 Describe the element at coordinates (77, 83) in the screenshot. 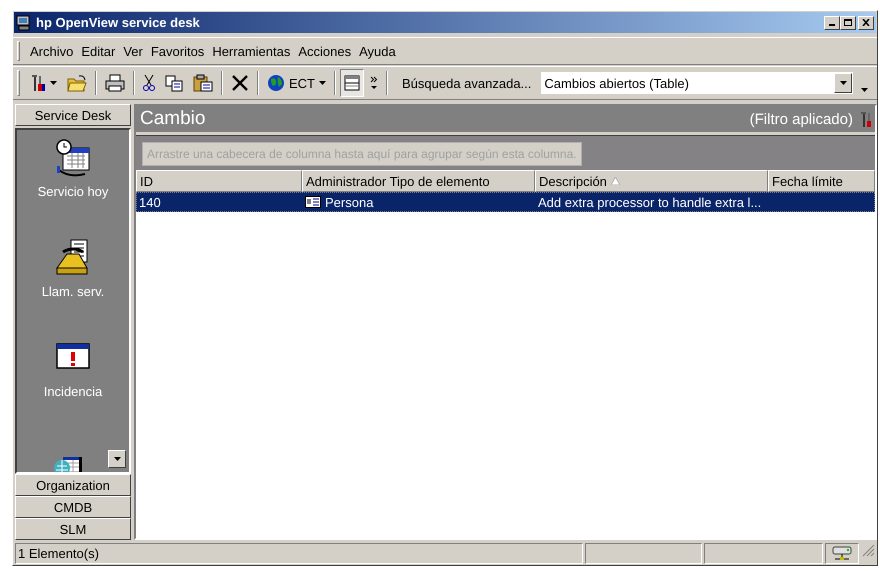

I see `folder-icon` at that location.